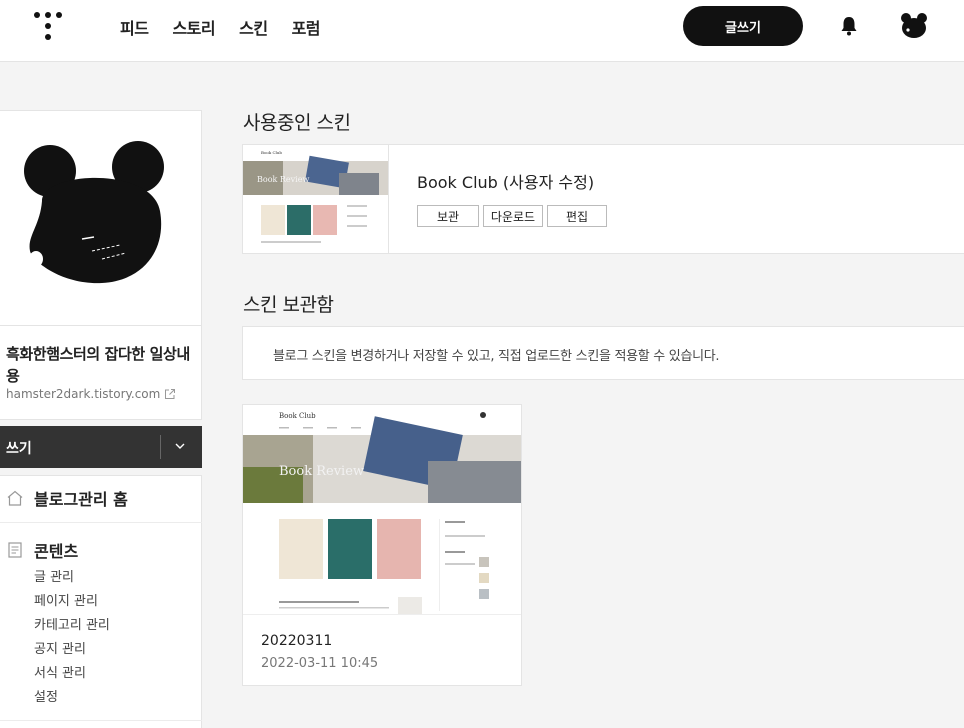 The image size is (964, 728). I want to click on submenu-category-manage: 카테고리 관리, so click(72, 626).